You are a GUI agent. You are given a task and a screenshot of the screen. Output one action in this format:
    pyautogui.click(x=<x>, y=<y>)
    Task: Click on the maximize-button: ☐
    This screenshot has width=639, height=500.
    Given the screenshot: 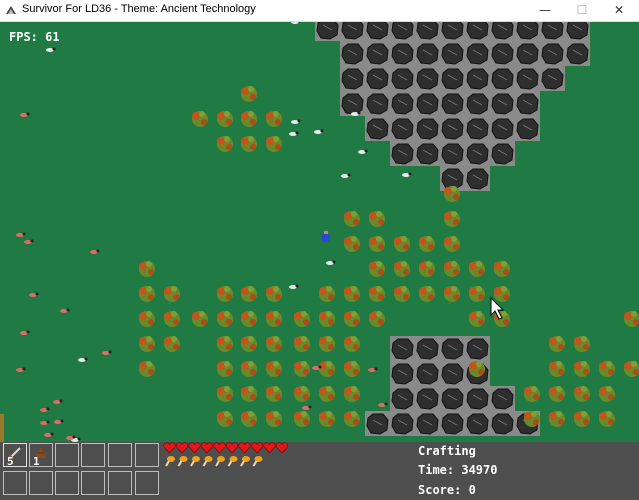 What is the action you would take?
    pyautogui.click(x=582, y=10)
    